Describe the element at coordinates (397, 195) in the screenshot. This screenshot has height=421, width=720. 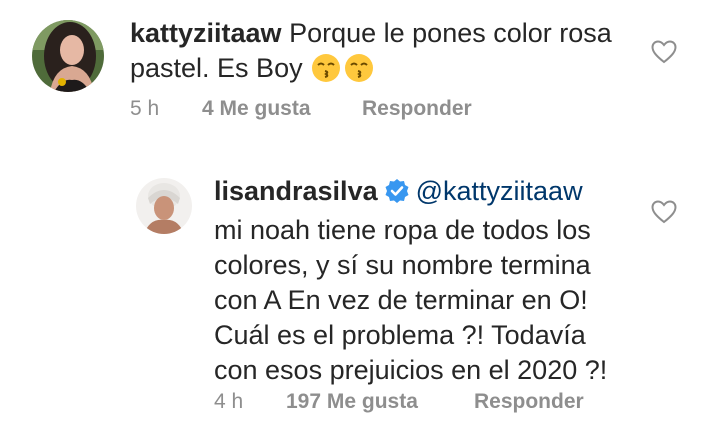
I see `verified-badge-icon` at that location.